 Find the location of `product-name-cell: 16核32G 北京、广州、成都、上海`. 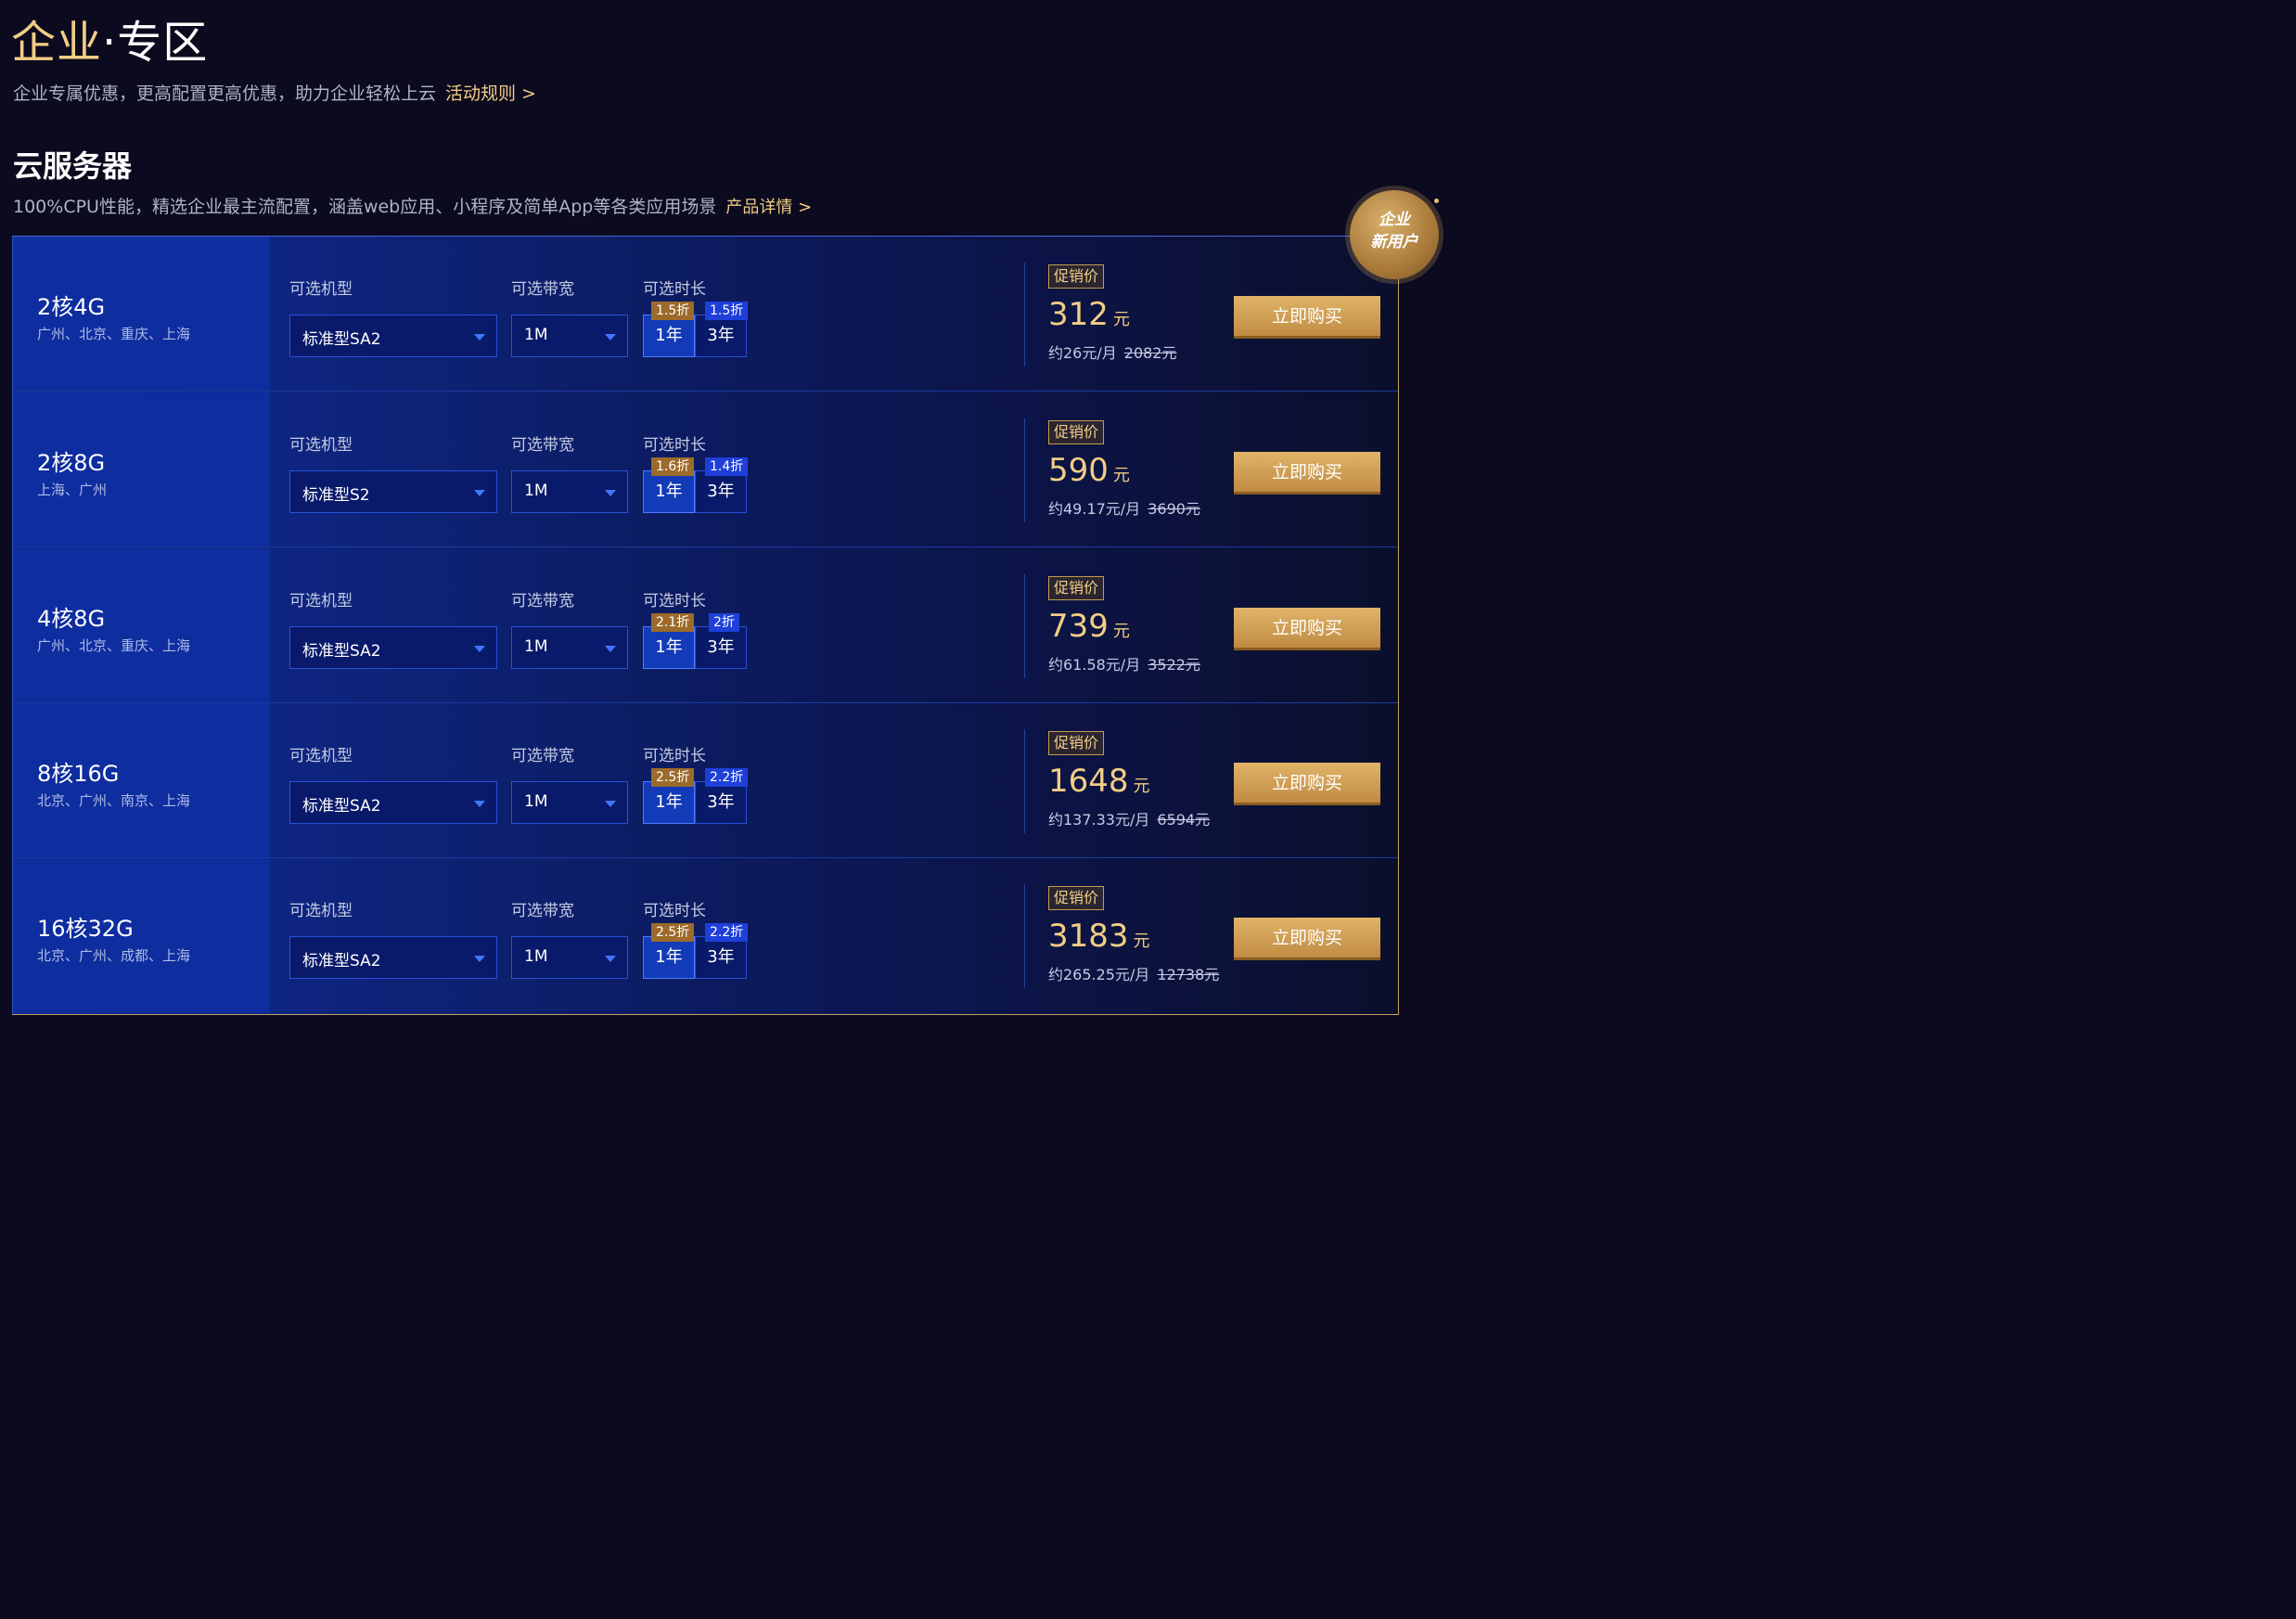

product-name-cell: 16核32G 北京、广州、成都、上海 is located at coordinates (141, 936).